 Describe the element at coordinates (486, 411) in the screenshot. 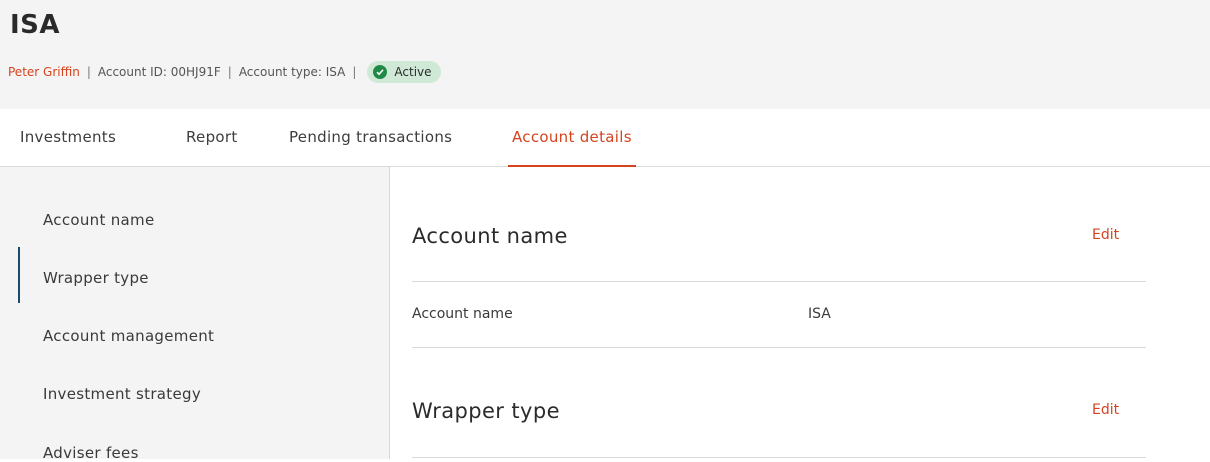

I see `section-title-wrapper-type: Wrapper type` at that location.